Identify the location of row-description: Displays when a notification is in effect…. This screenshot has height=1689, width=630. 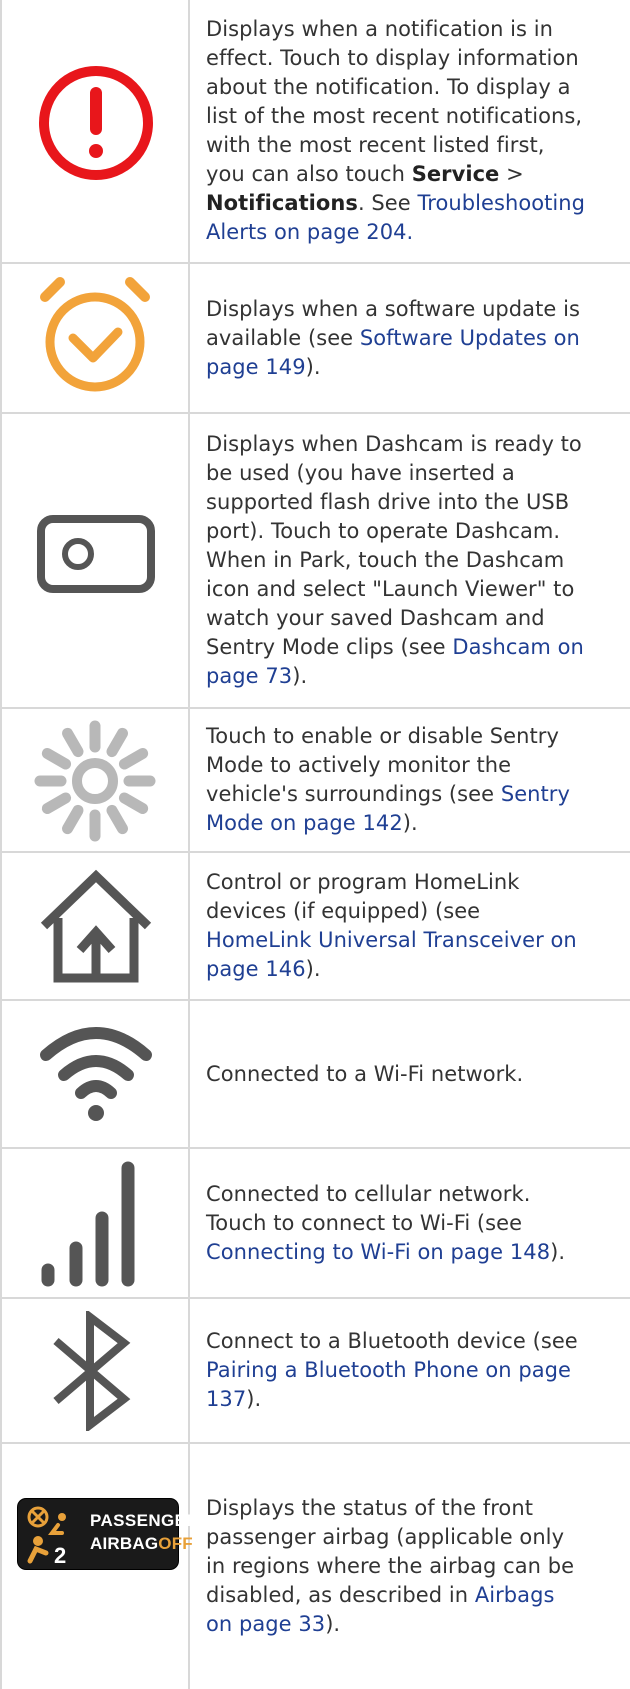
(395, 131).